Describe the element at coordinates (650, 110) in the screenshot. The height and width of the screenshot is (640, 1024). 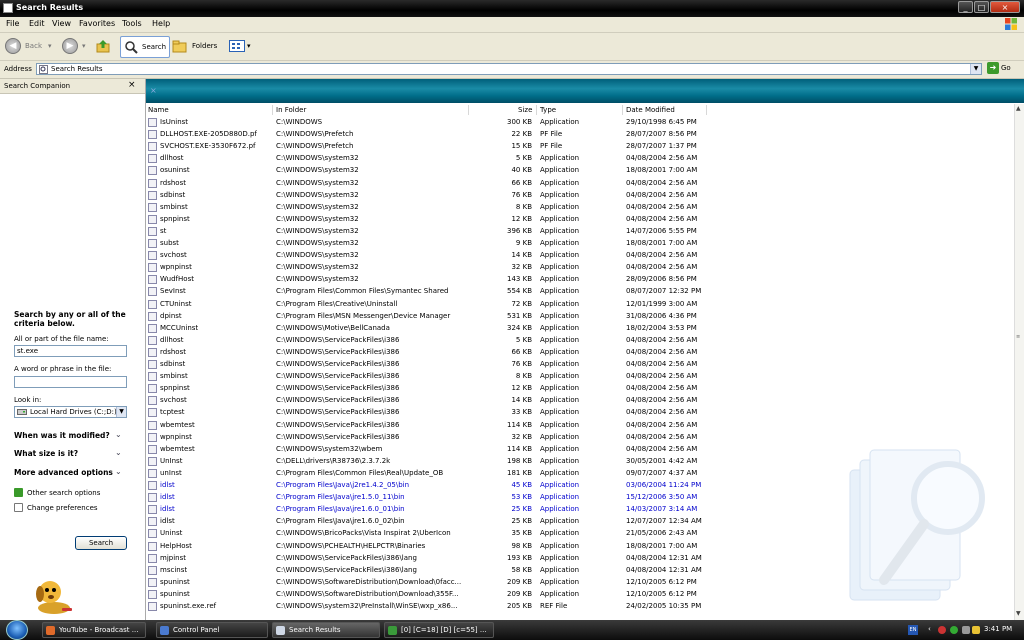
I see `col-date-modified: Date Modified` at that location.